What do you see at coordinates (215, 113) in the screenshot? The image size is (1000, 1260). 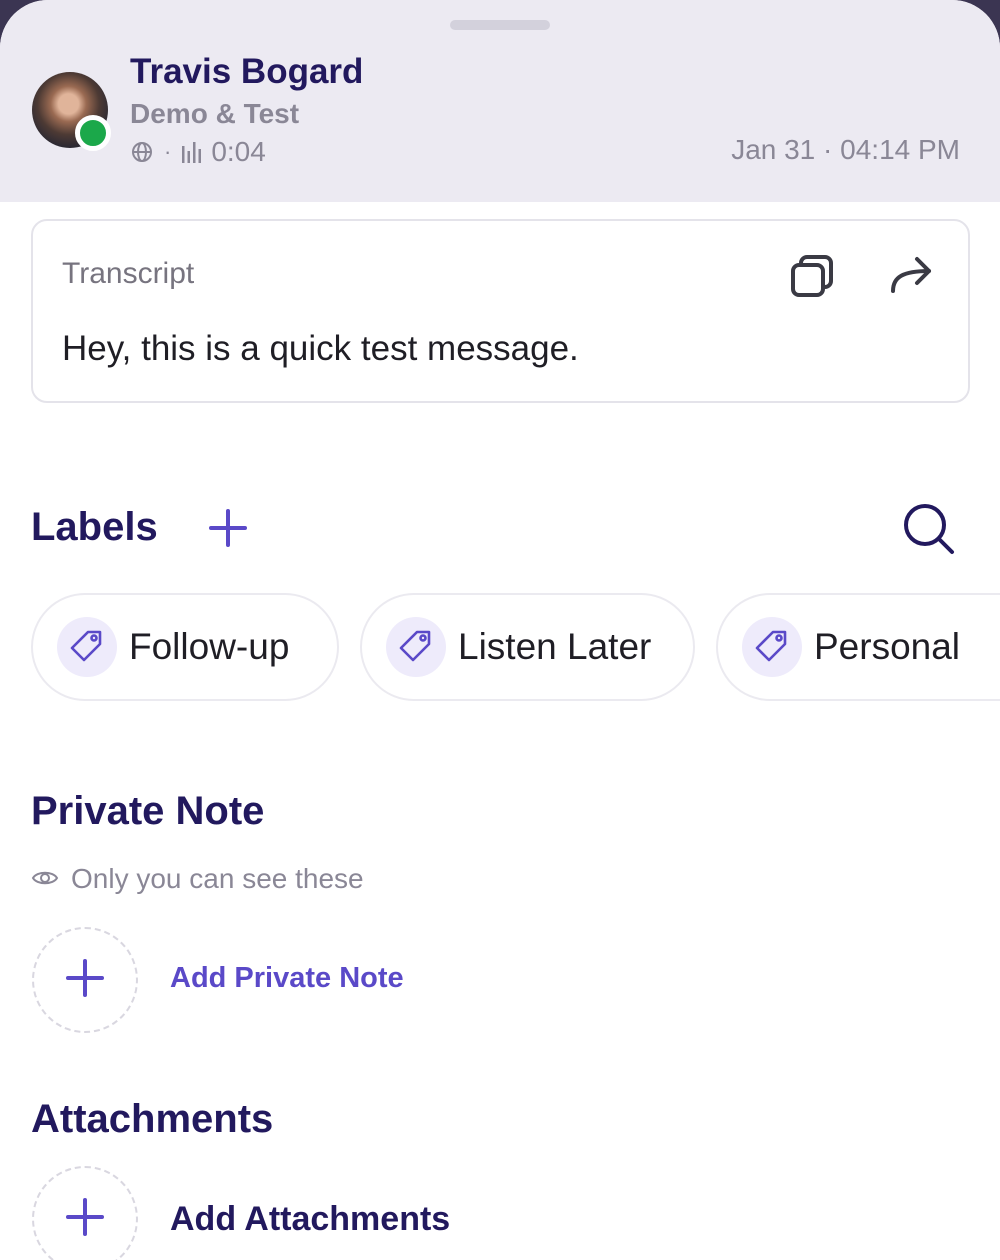 I see `channel-name: Demo & Test` at bounding box center [215, 113].